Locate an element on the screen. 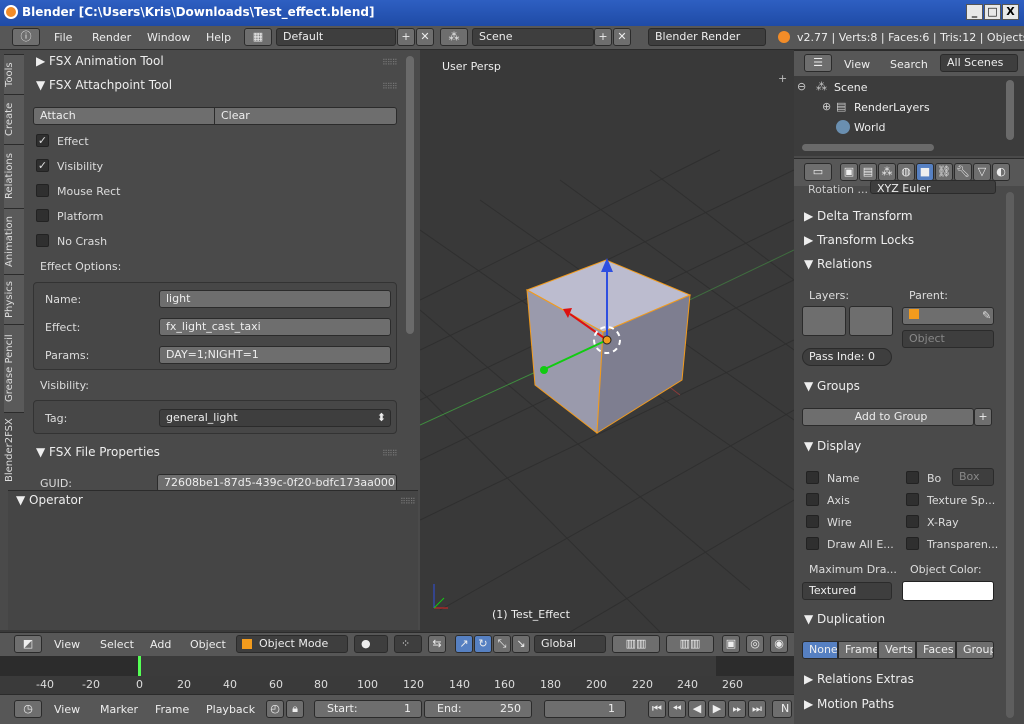  menu-help: Help is located at coordinates (218, 37).